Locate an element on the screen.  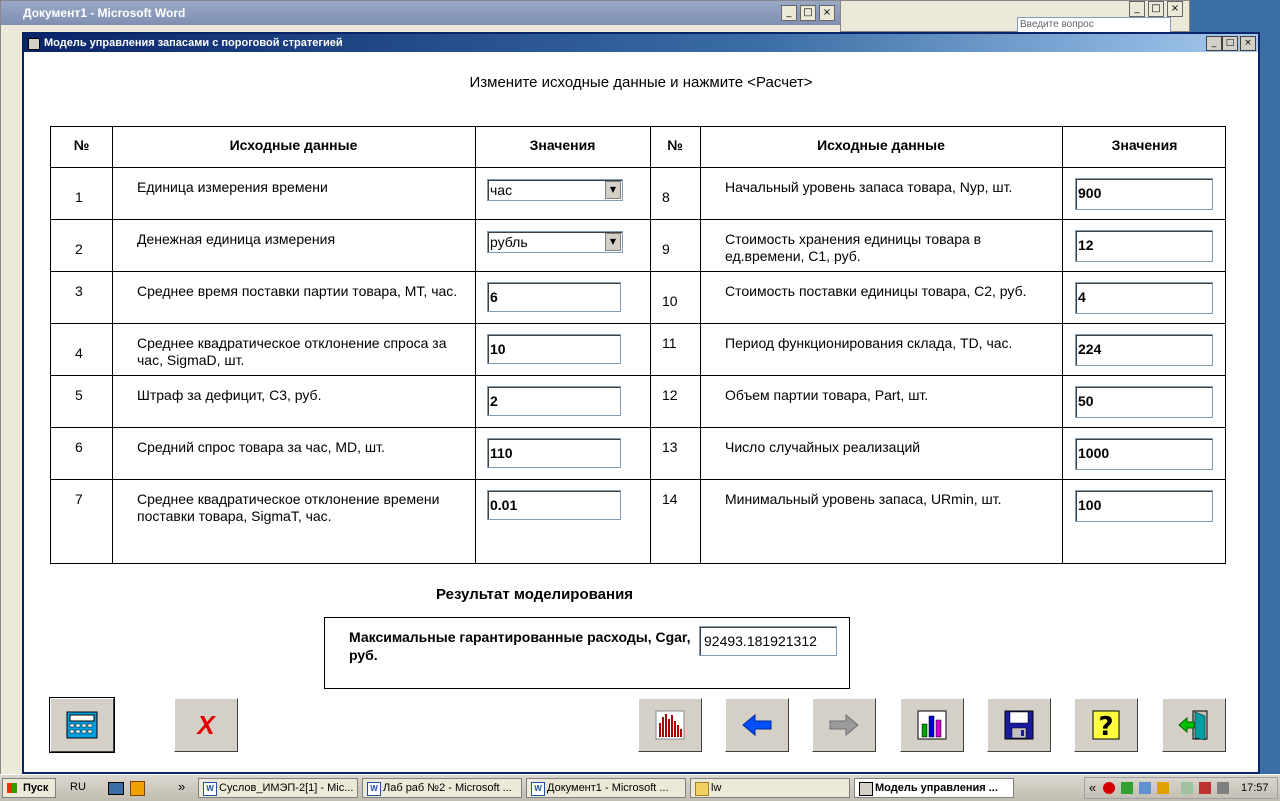
mean-demand-input: 110 is located at coordinates (554, 453).